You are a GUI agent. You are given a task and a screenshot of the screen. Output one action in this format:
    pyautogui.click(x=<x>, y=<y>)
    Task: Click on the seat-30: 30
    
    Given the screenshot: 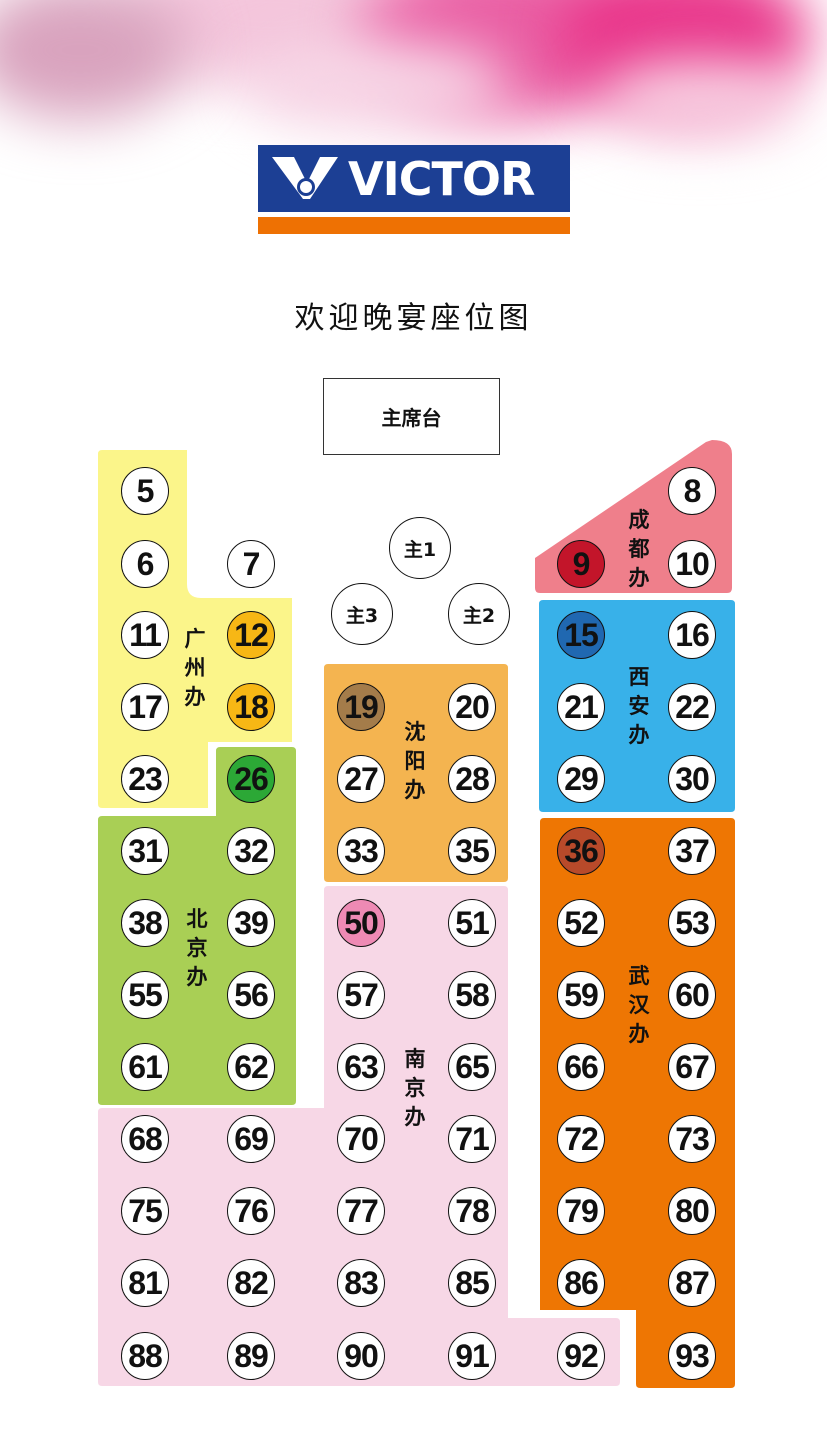 What is the action you would take?
    pyautogui.click(x=692, y=779)
    